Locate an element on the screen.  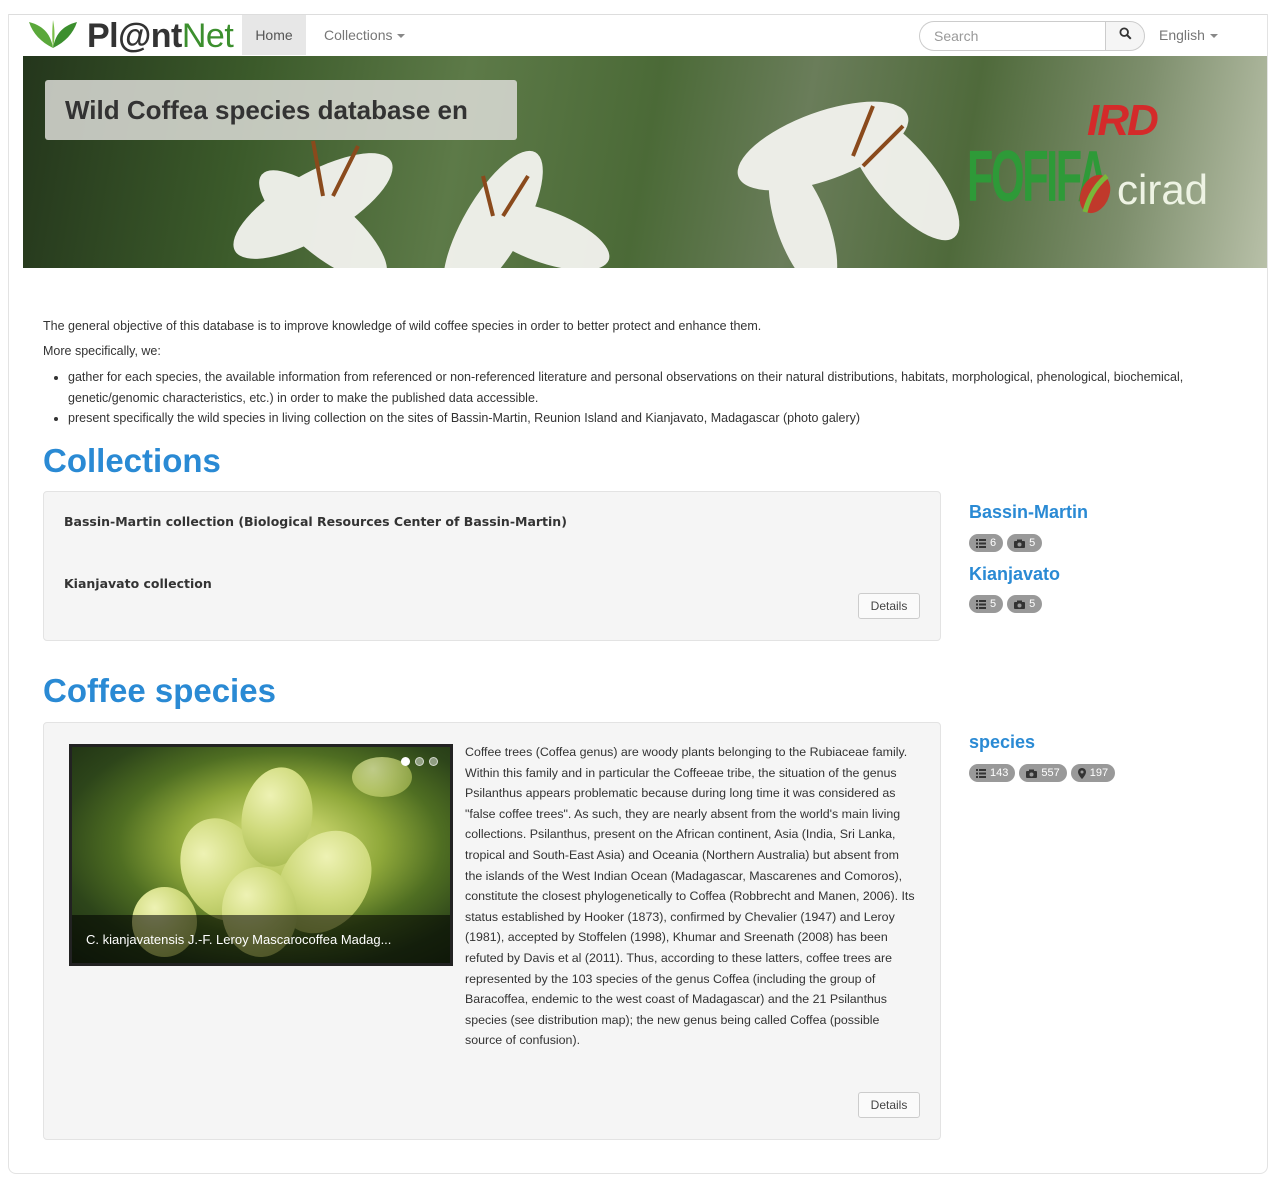
list-count-badge: 5 is located at coordinates (986, 604).